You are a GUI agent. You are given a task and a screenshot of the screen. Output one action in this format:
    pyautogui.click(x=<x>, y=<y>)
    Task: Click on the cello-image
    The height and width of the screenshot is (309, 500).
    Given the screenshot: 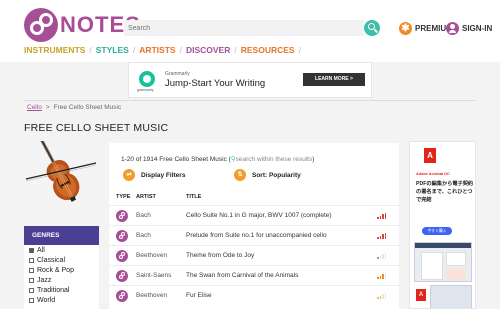 What is the action you would take?
    pyautogui.click(x=61, y=178)
    